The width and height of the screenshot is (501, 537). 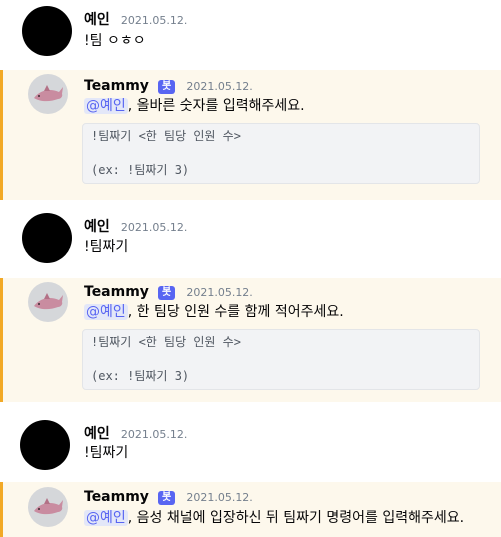 What do you see at coordinates (296, 518) in the screenshot?
I see `message-body: , 음성 채널에 입장하신 뒤 팀짜기 명령어를 입력해주세요.` at bounding box center [296, 518].